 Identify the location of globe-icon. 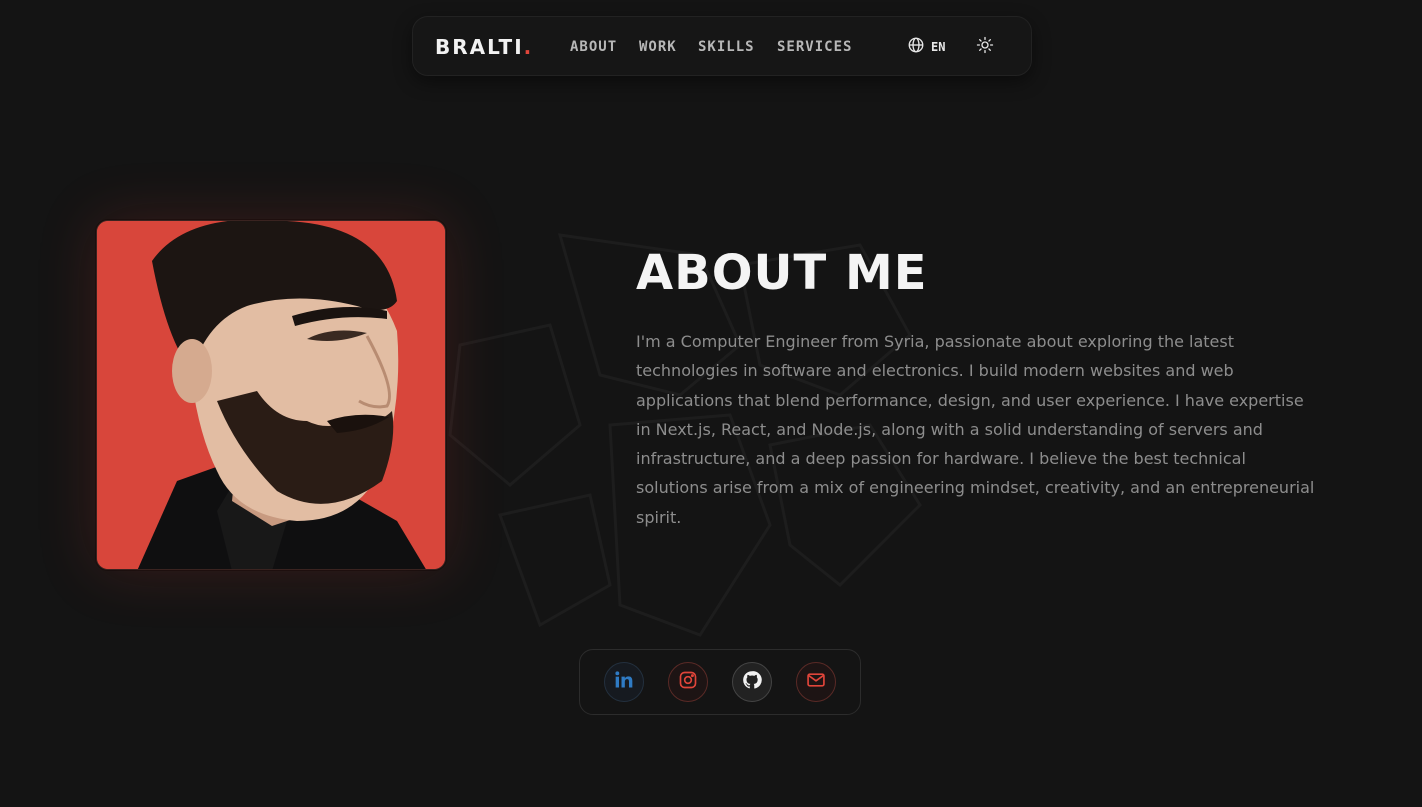
(916, 47).